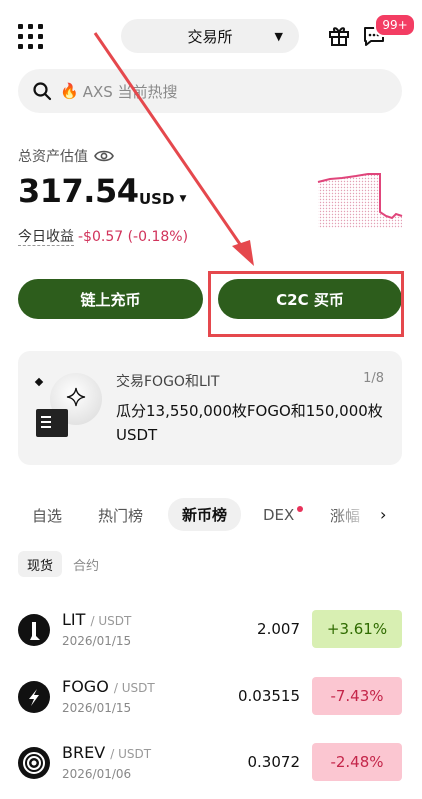 This screenshot has width=422, height=799. I want to click on subtab-futures: 合约, so click(86, 564).